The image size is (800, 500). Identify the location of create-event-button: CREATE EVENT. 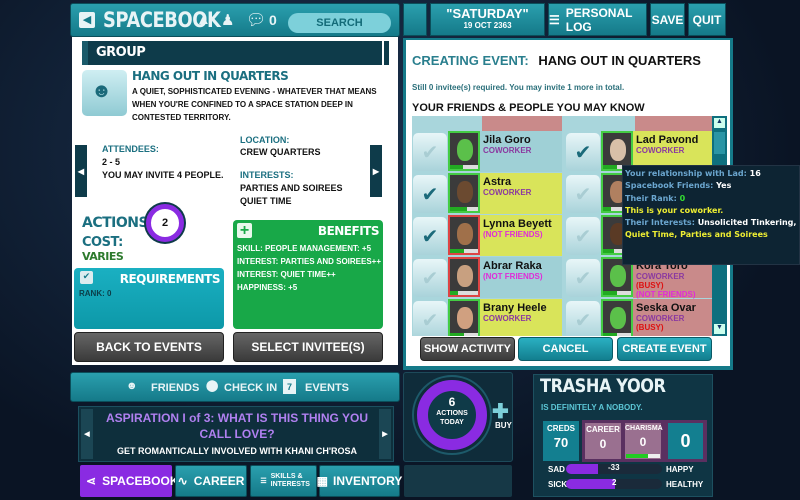
(664, 349).